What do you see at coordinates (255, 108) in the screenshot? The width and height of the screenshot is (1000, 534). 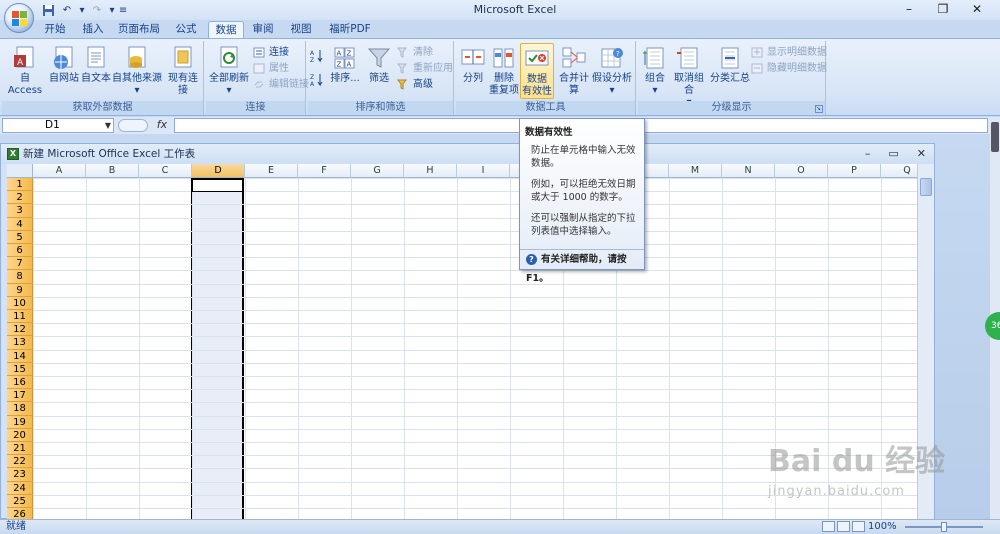 I see `group-label: 连接` at bounding box center [255, 108].